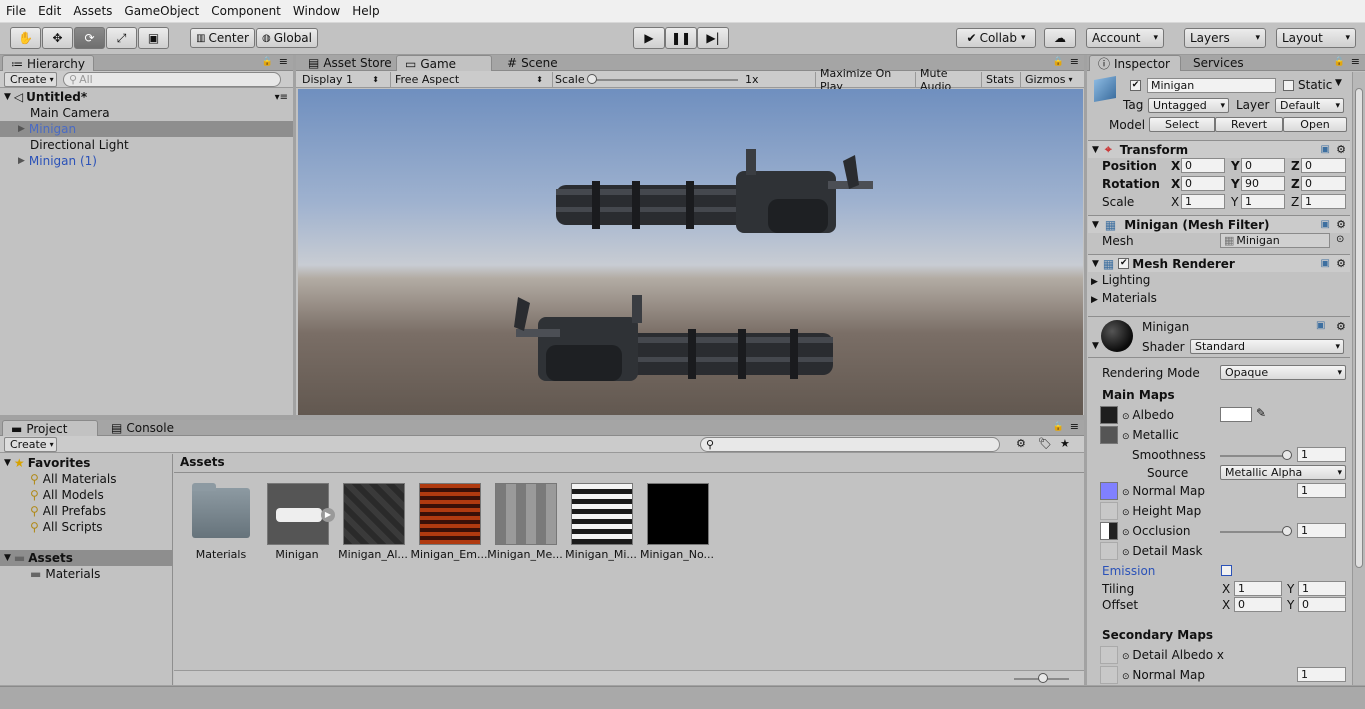 Image resolution: width=1365 pixels, height=709 pixels. I want to click on rotate-tool-button: ⟳, so click(89, 38).